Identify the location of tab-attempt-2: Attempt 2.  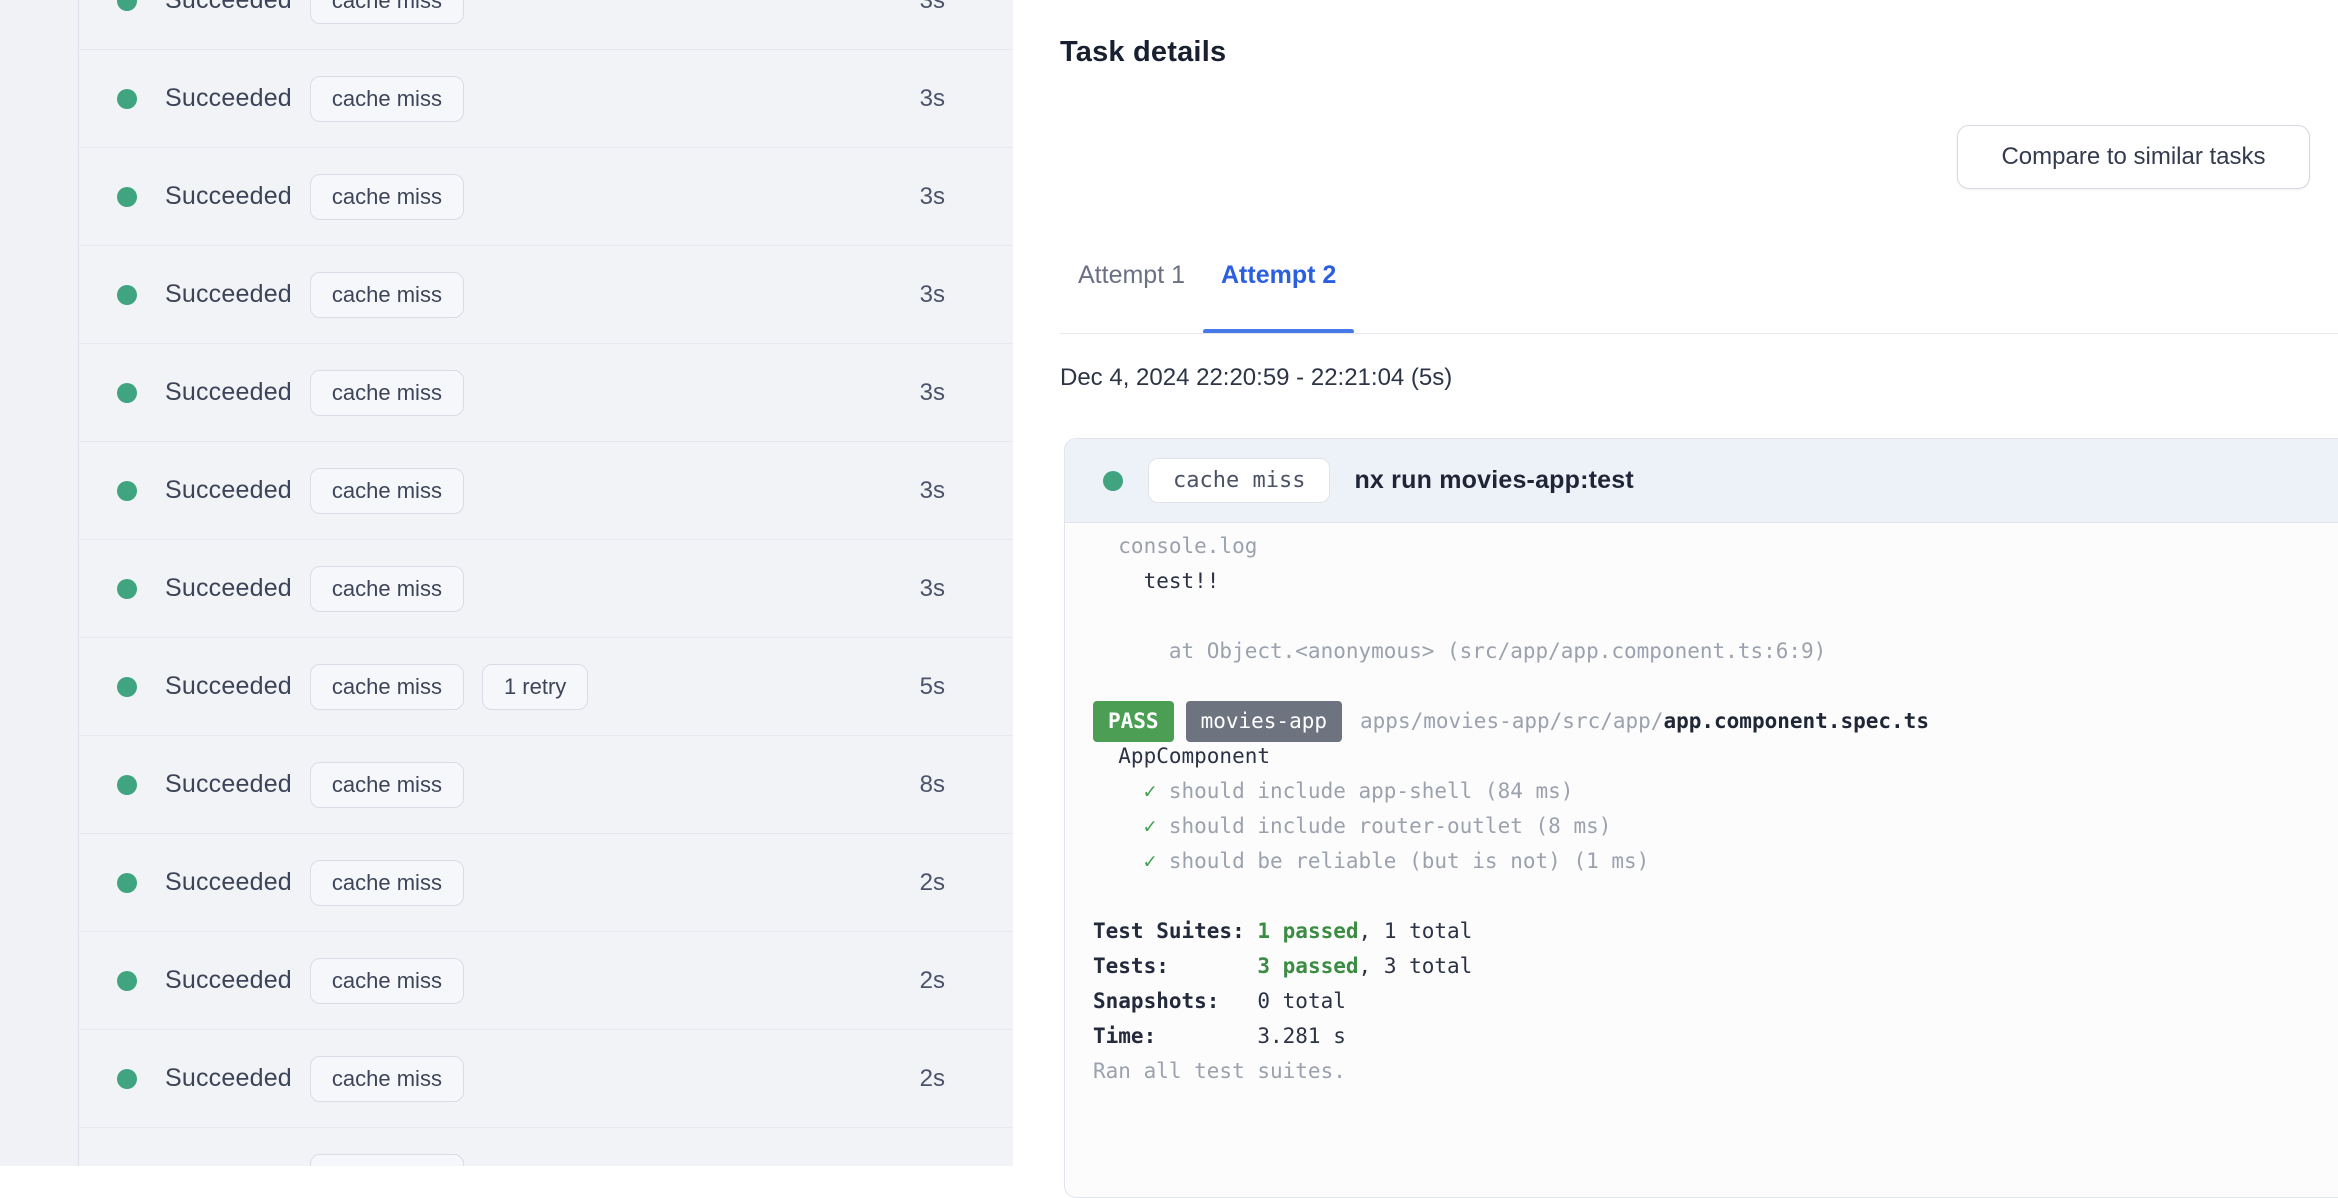
(1279, 296).